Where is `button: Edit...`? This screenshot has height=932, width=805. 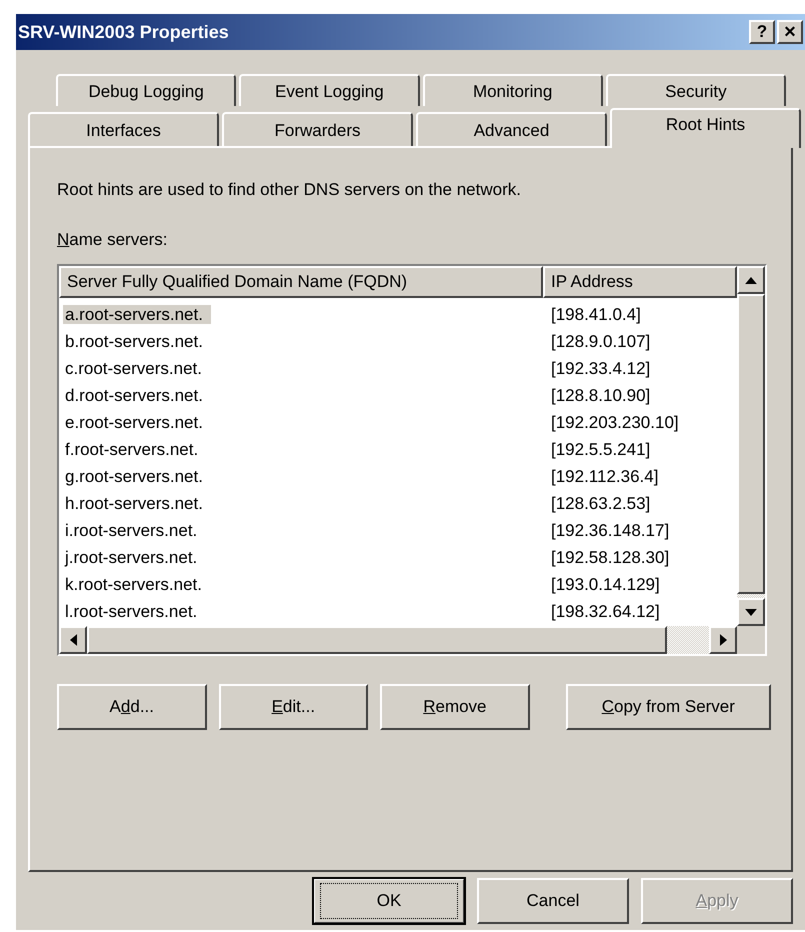
button: Edit... is located at coordinates (293, 707).